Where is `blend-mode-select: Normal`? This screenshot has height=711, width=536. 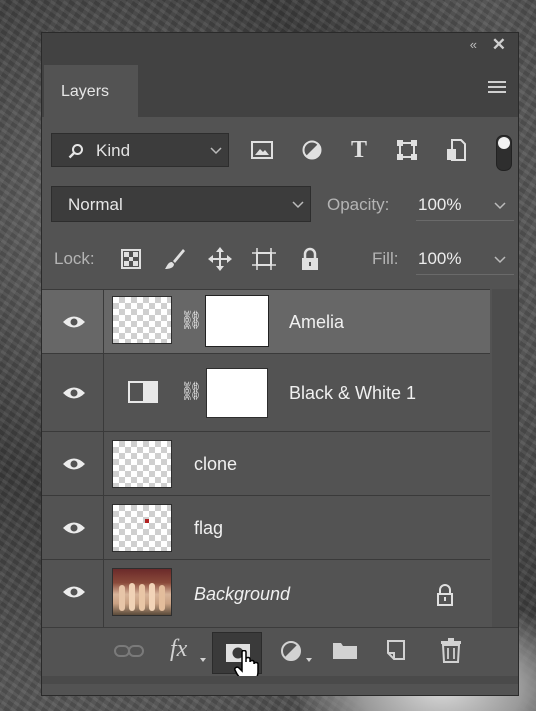 blend-mode-select: Normal is located at coordinates (181, 204).